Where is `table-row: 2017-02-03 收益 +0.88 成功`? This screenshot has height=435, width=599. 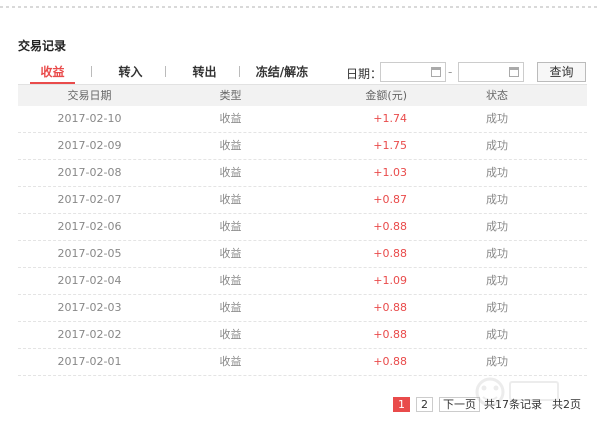 table-row: 2017-02-03 收益 +0.88 成功 is located at coordinates (302, 308).